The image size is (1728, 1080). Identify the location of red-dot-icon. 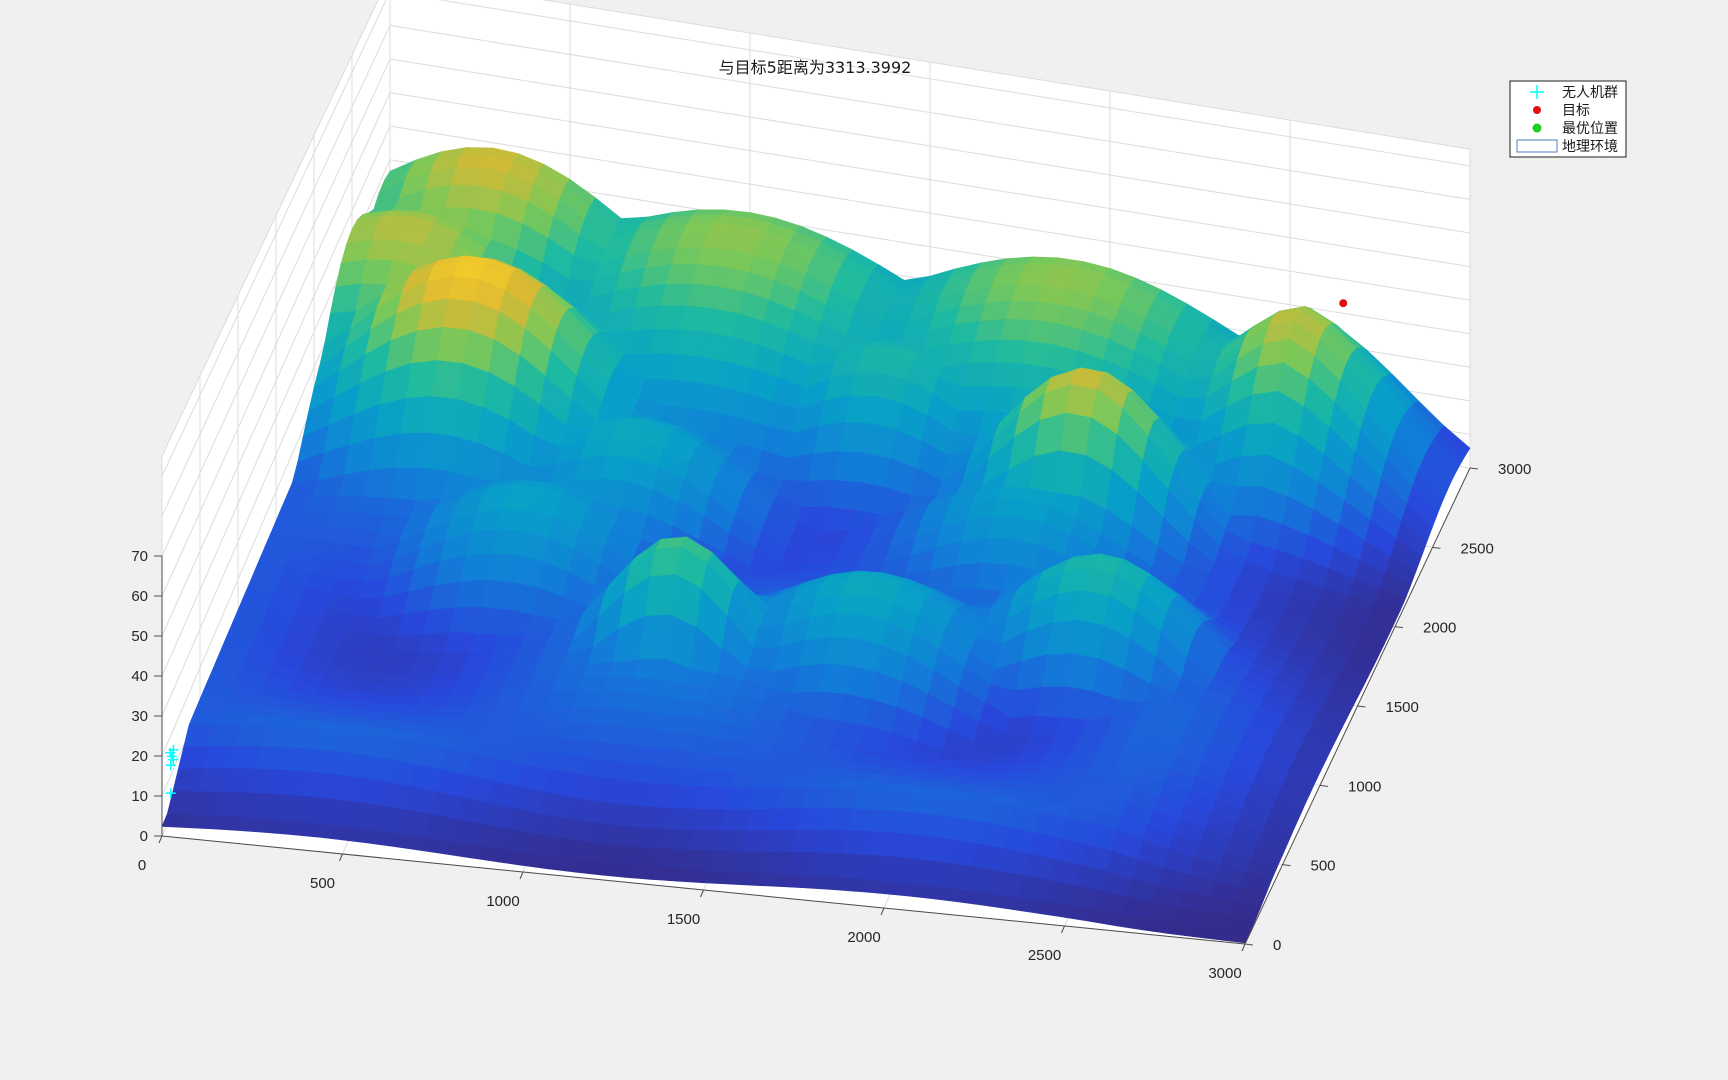
(1537, 110).